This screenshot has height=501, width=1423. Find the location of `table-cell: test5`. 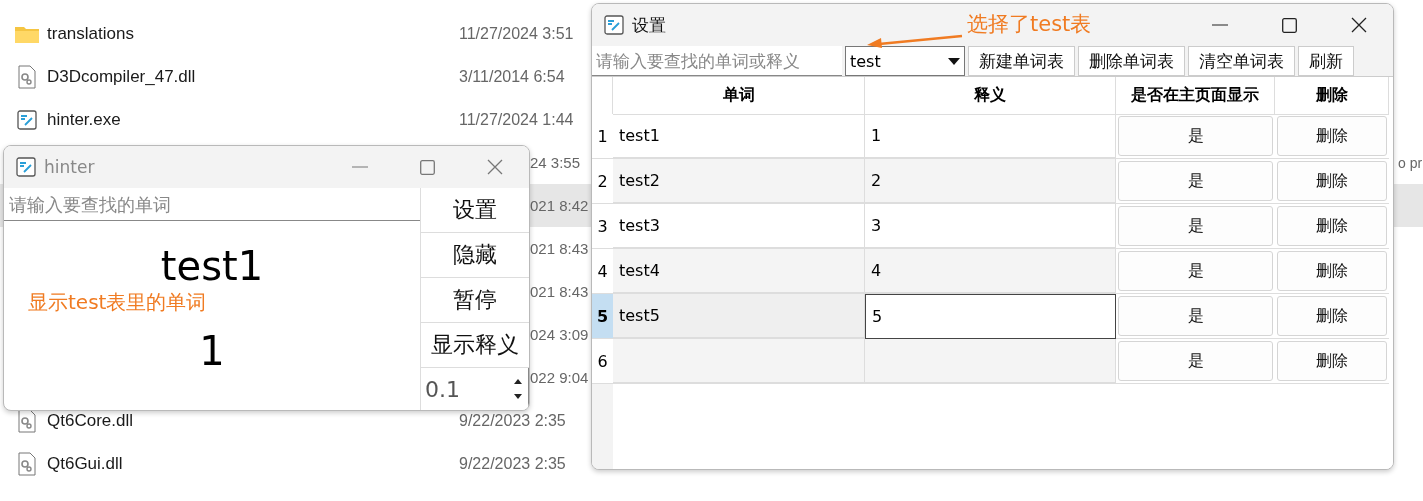

table-cell: test5 is located at coordinates (739, 316).